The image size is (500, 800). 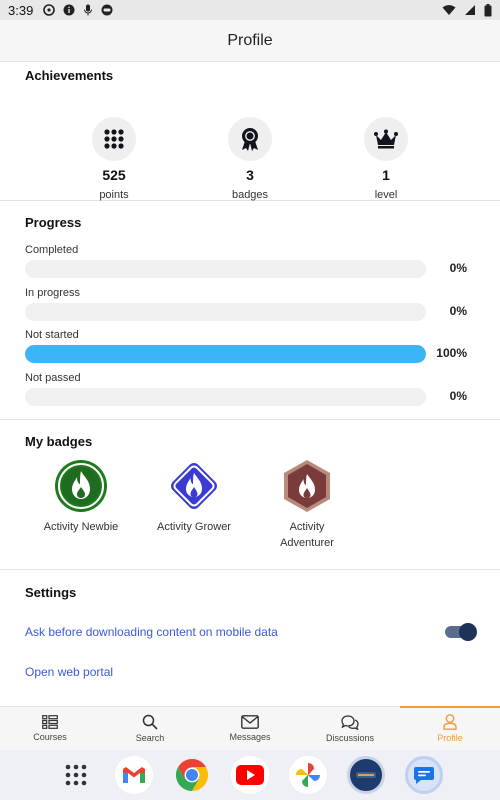 What do you see at coordinates (450, 738) in the screenshot?
I see `tab-label: Profile` at bounding box center [450, 738].